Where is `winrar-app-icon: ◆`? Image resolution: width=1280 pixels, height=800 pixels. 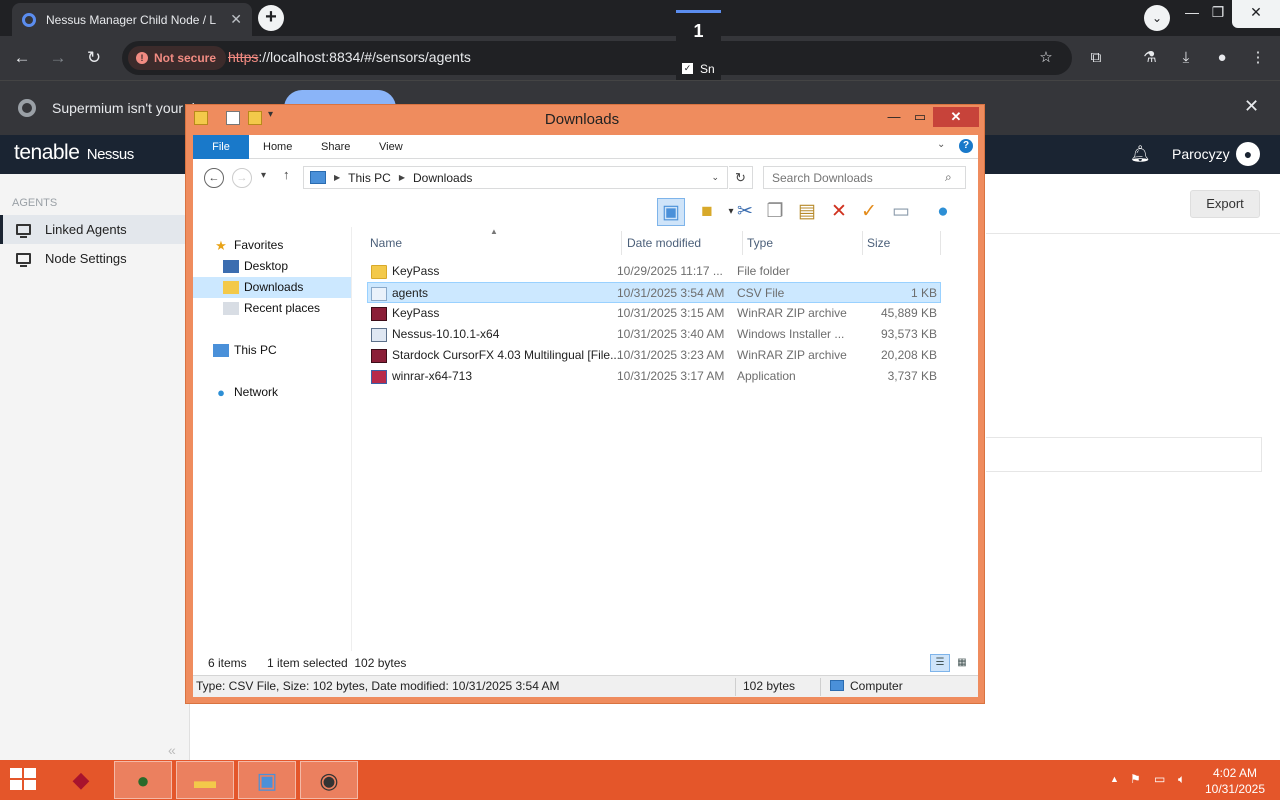 winrar-app-icon: ◆ is located at coordinates (81, 780).